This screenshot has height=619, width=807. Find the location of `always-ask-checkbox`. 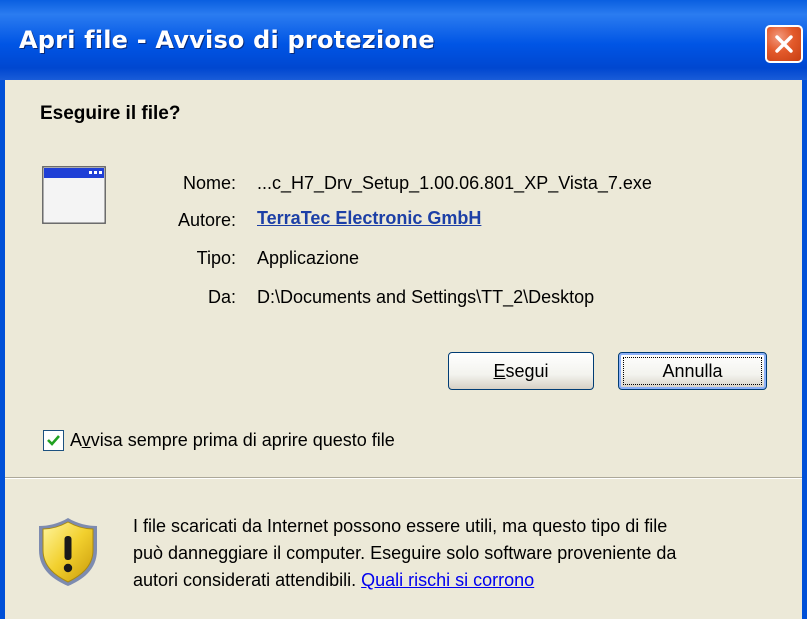

always-ask-checkbox is located at coordinates (53, 440).